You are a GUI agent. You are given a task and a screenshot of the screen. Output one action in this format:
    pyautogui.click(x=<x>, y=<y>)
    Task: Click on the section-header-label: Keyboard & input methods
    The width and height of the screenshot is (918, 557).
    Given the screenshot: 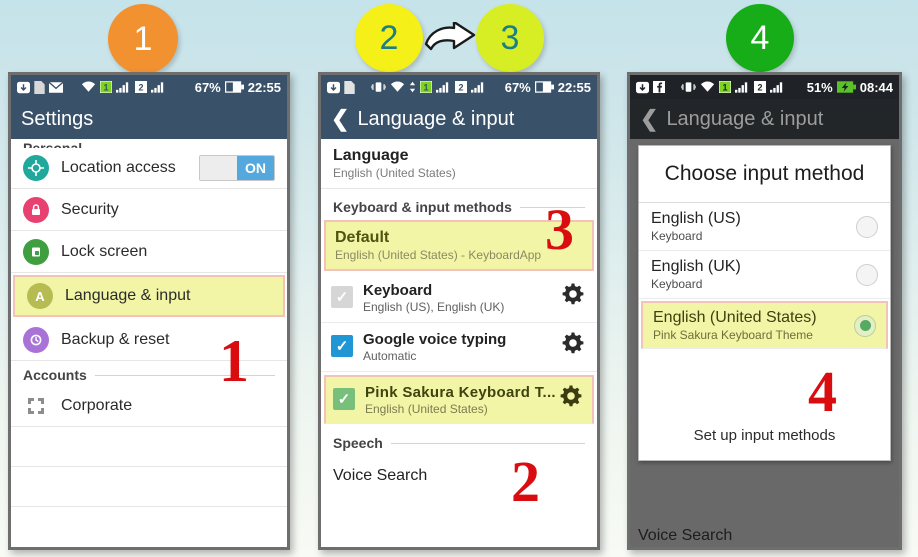 What is the action you would take?
    pyautogui.click(x=422, y=207)
    